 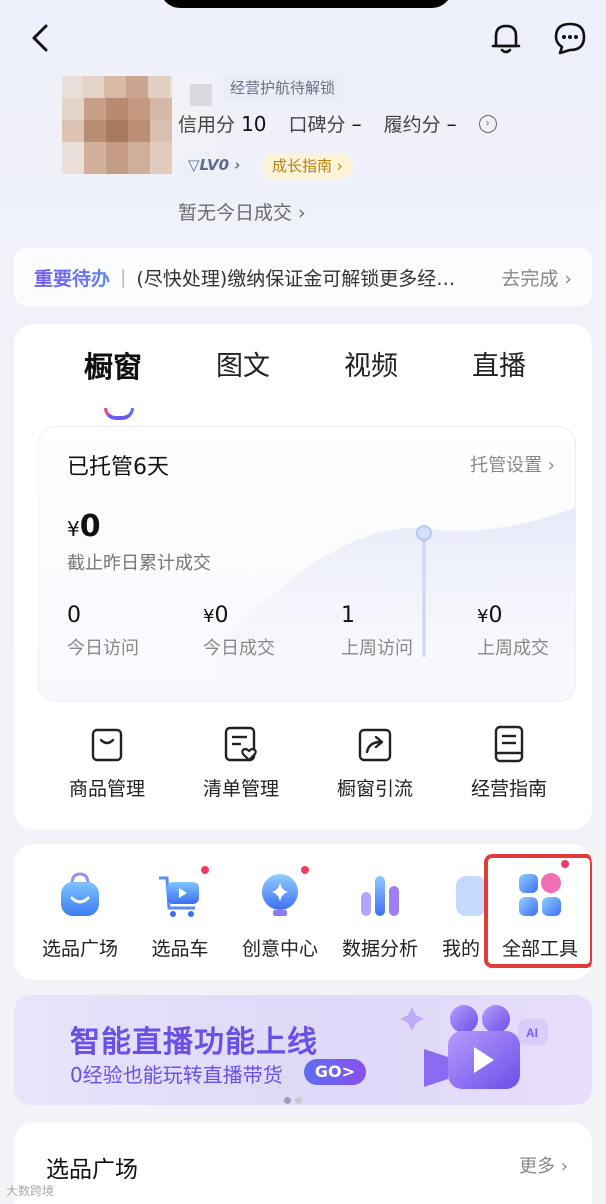 I want to click on go-button: GO>, so click(x=335, y=1072).